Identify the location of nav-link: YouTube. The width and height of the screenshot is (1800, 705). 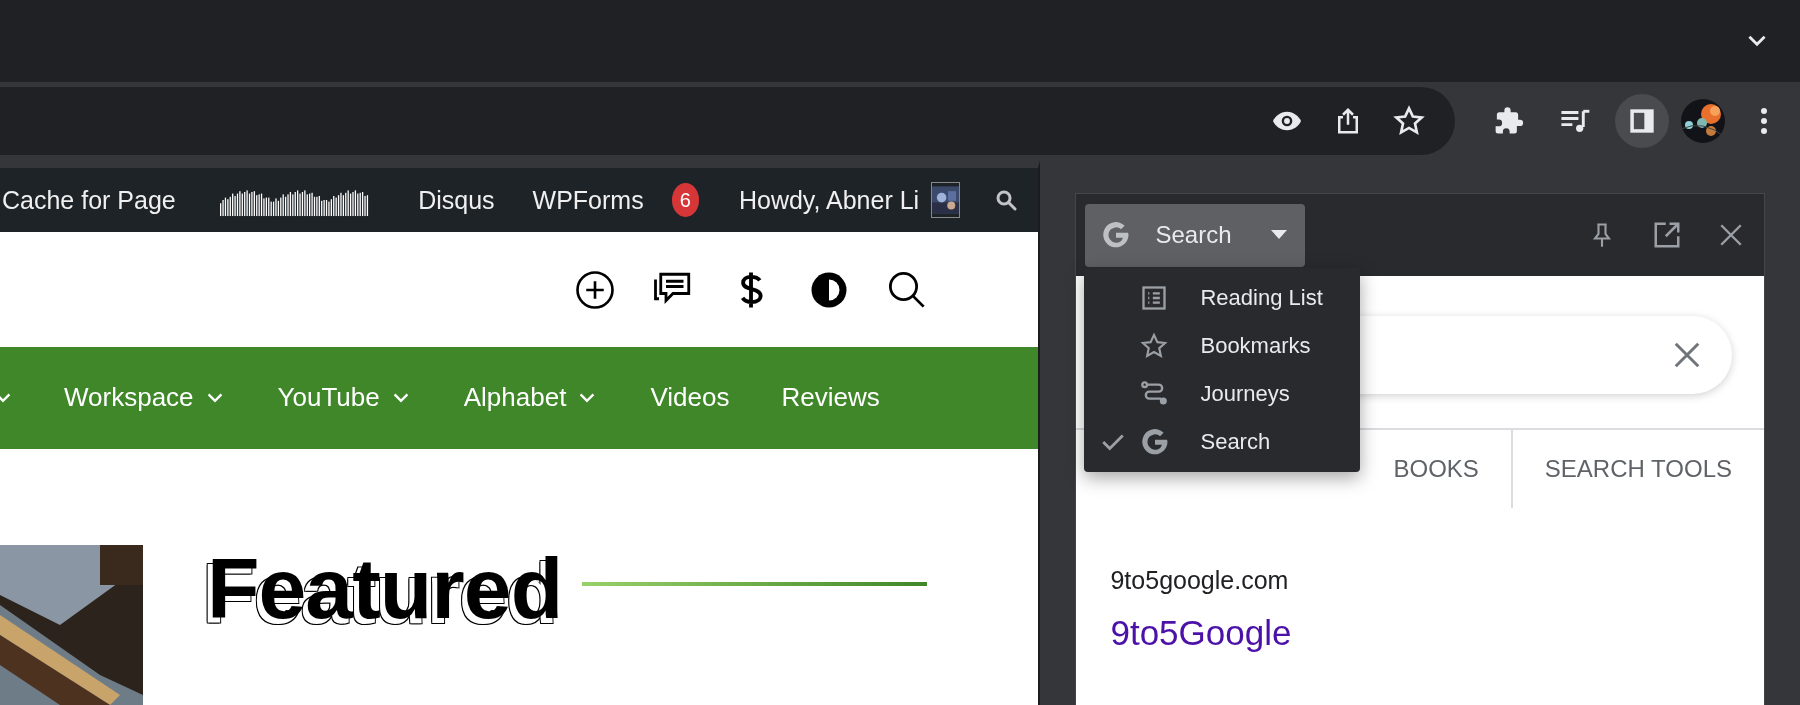
(344, 398).